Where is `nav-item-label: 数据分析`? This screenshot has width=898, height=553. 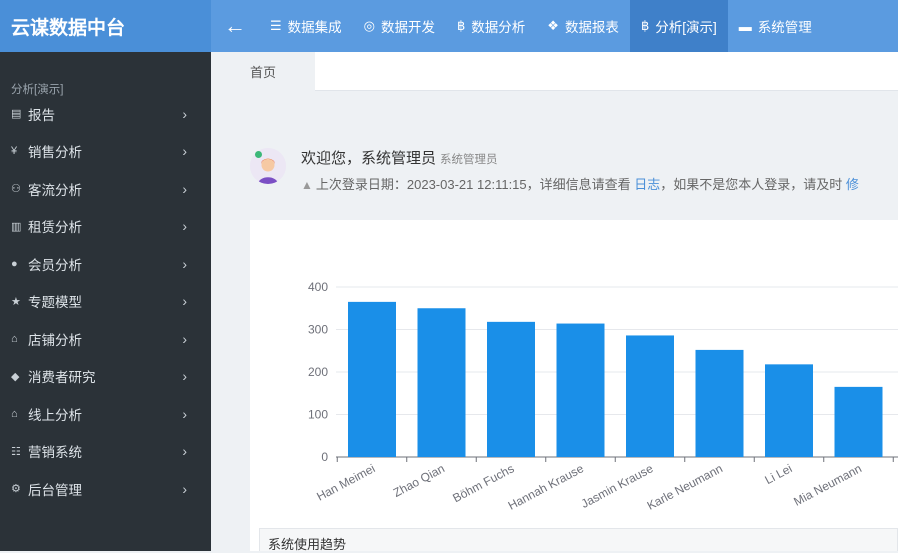
nav-item-label: 数据分析 is located at coordinates (498, 27).